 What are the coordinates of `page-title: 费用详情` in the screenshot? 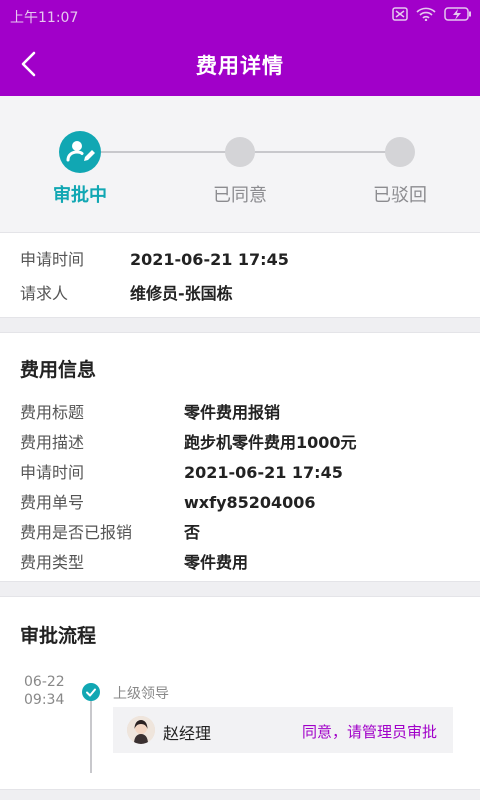 It's located at (240, 66).